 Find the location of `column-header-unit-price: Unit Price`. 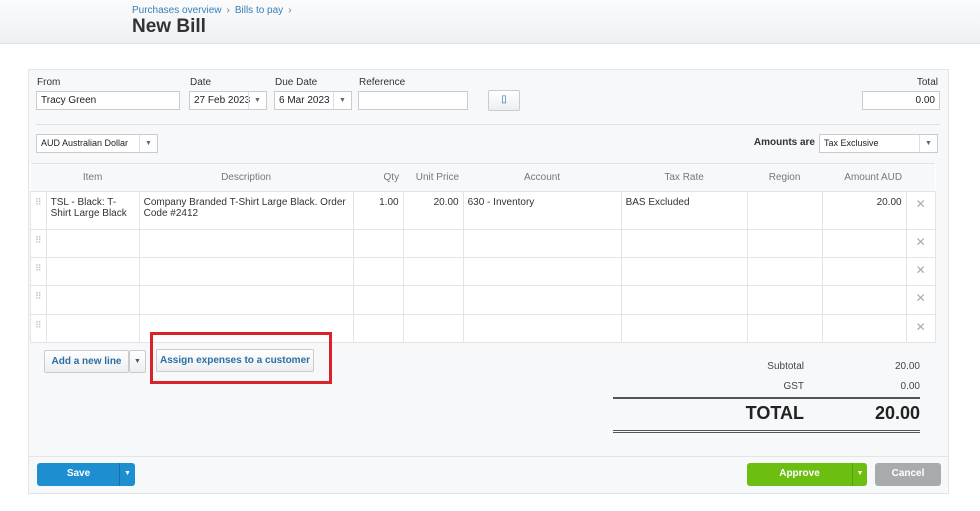

column-header-unit-price: Unit Price is located at coordinates (433, 177).